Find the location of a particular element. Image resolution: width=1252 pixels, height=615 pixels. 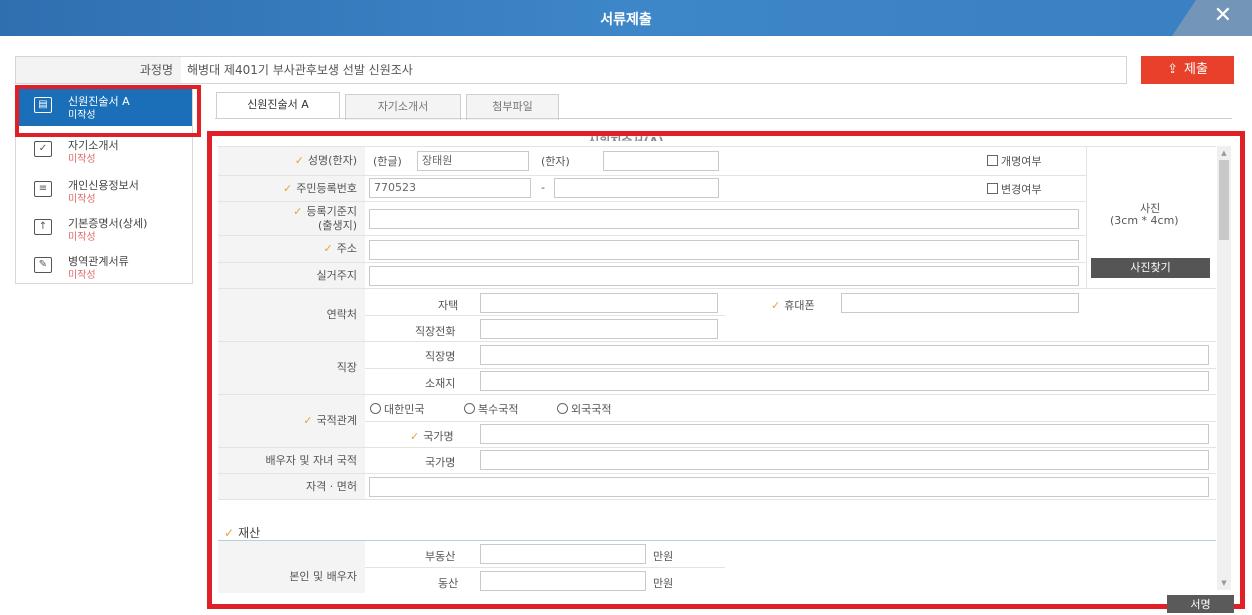

edit-icon: ✎ is located at coordinates (43, 265).